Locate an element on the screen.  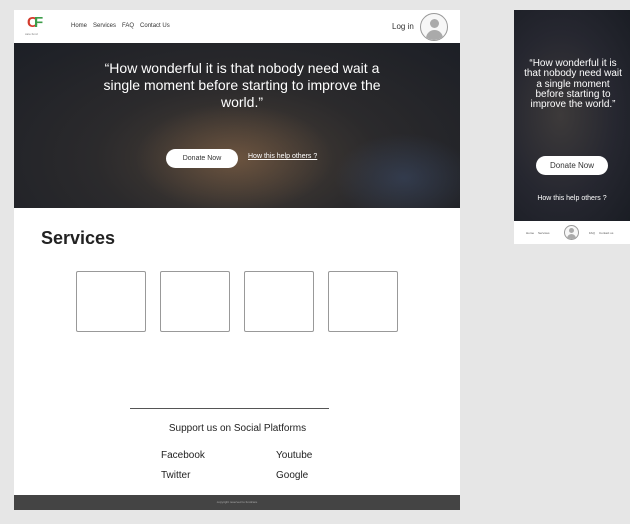
mobile-avatar-body is located at coordinates (571, 236).